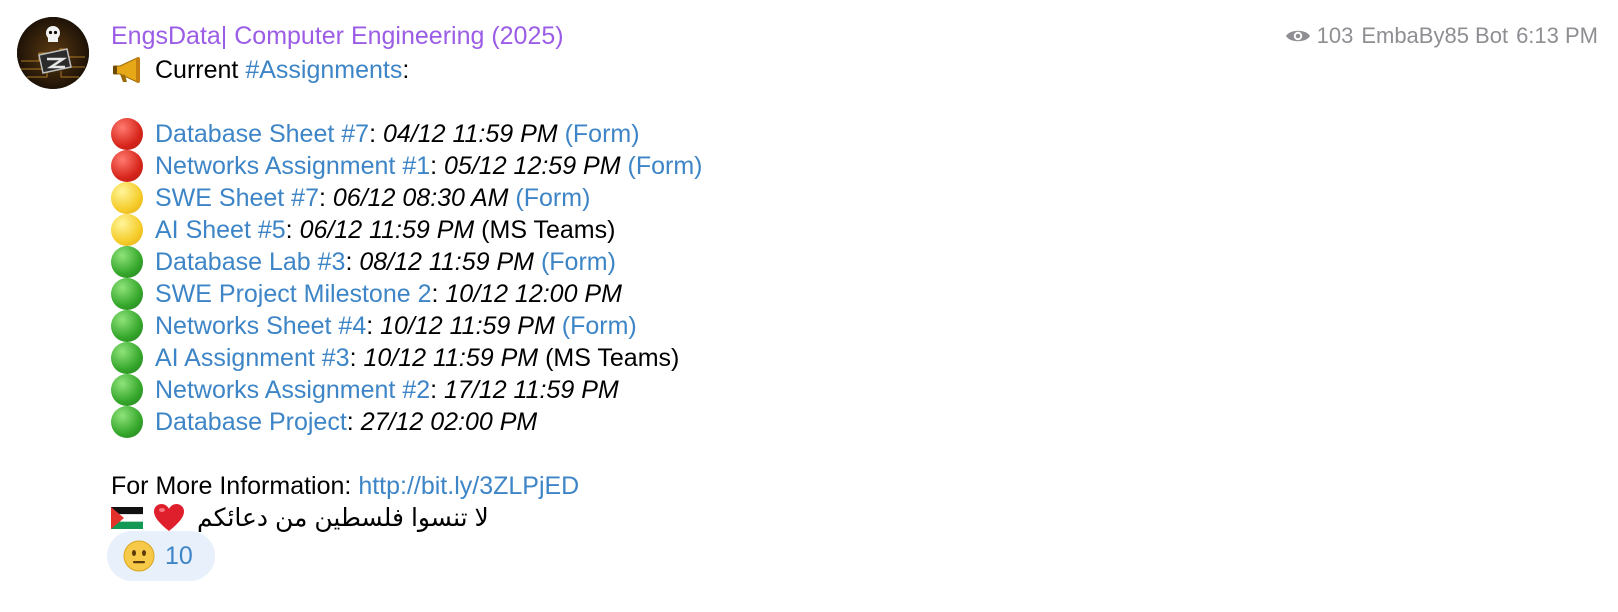 This screenshot has width=1618, height=612. Describe the element at coordinates (387, 230) in the screenshot. I see `assignment-deadline: 06/12 11:59 PM` at that location.